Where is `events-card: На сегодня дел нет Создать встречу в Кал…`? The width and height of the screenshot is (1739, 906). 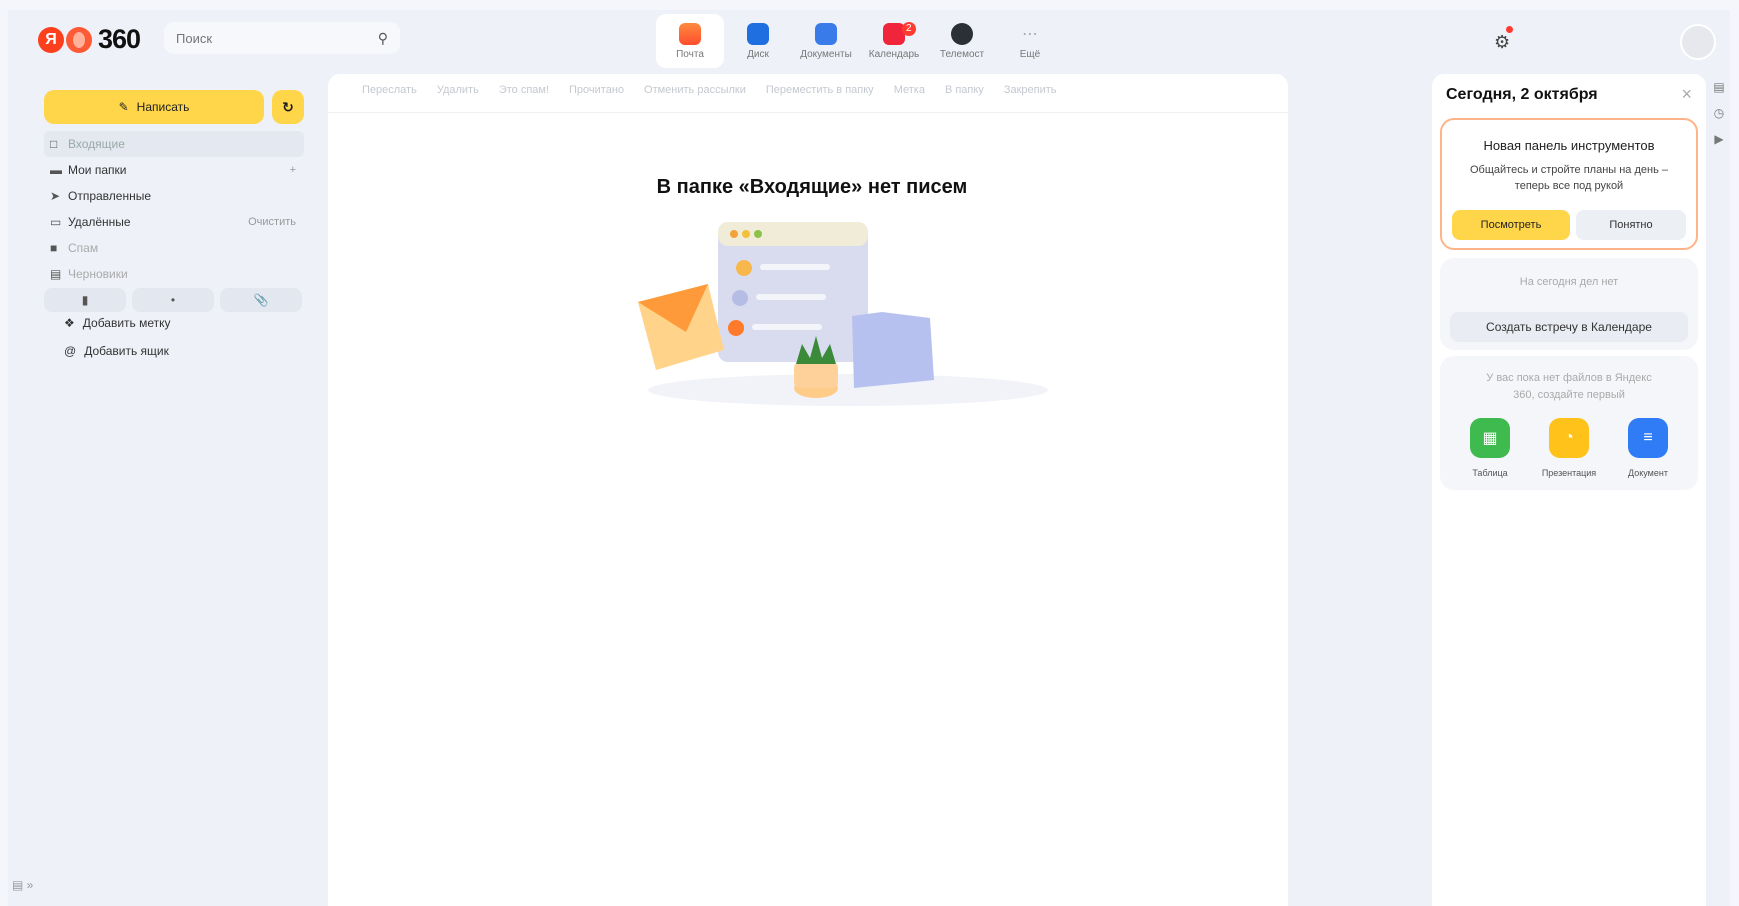
events-card: На сегодня дел нет Создать встречу в Кал… is located at coordinates (1569, 304).